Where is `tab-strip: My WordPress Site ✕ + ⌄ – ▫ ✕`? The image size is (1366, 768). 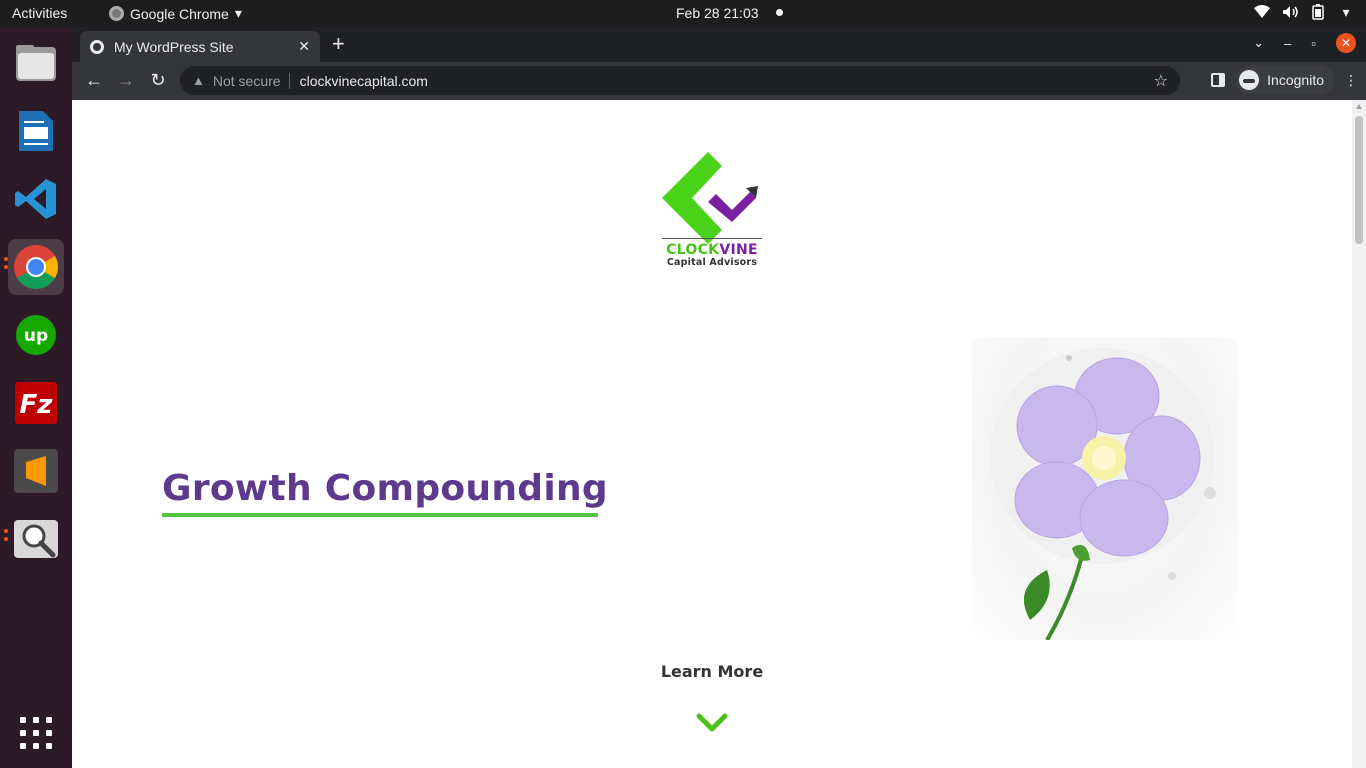 tab-strip: My WordPress Site ✕ + ⌄ – ▫ ✕ is located at coordinates (719, 44).